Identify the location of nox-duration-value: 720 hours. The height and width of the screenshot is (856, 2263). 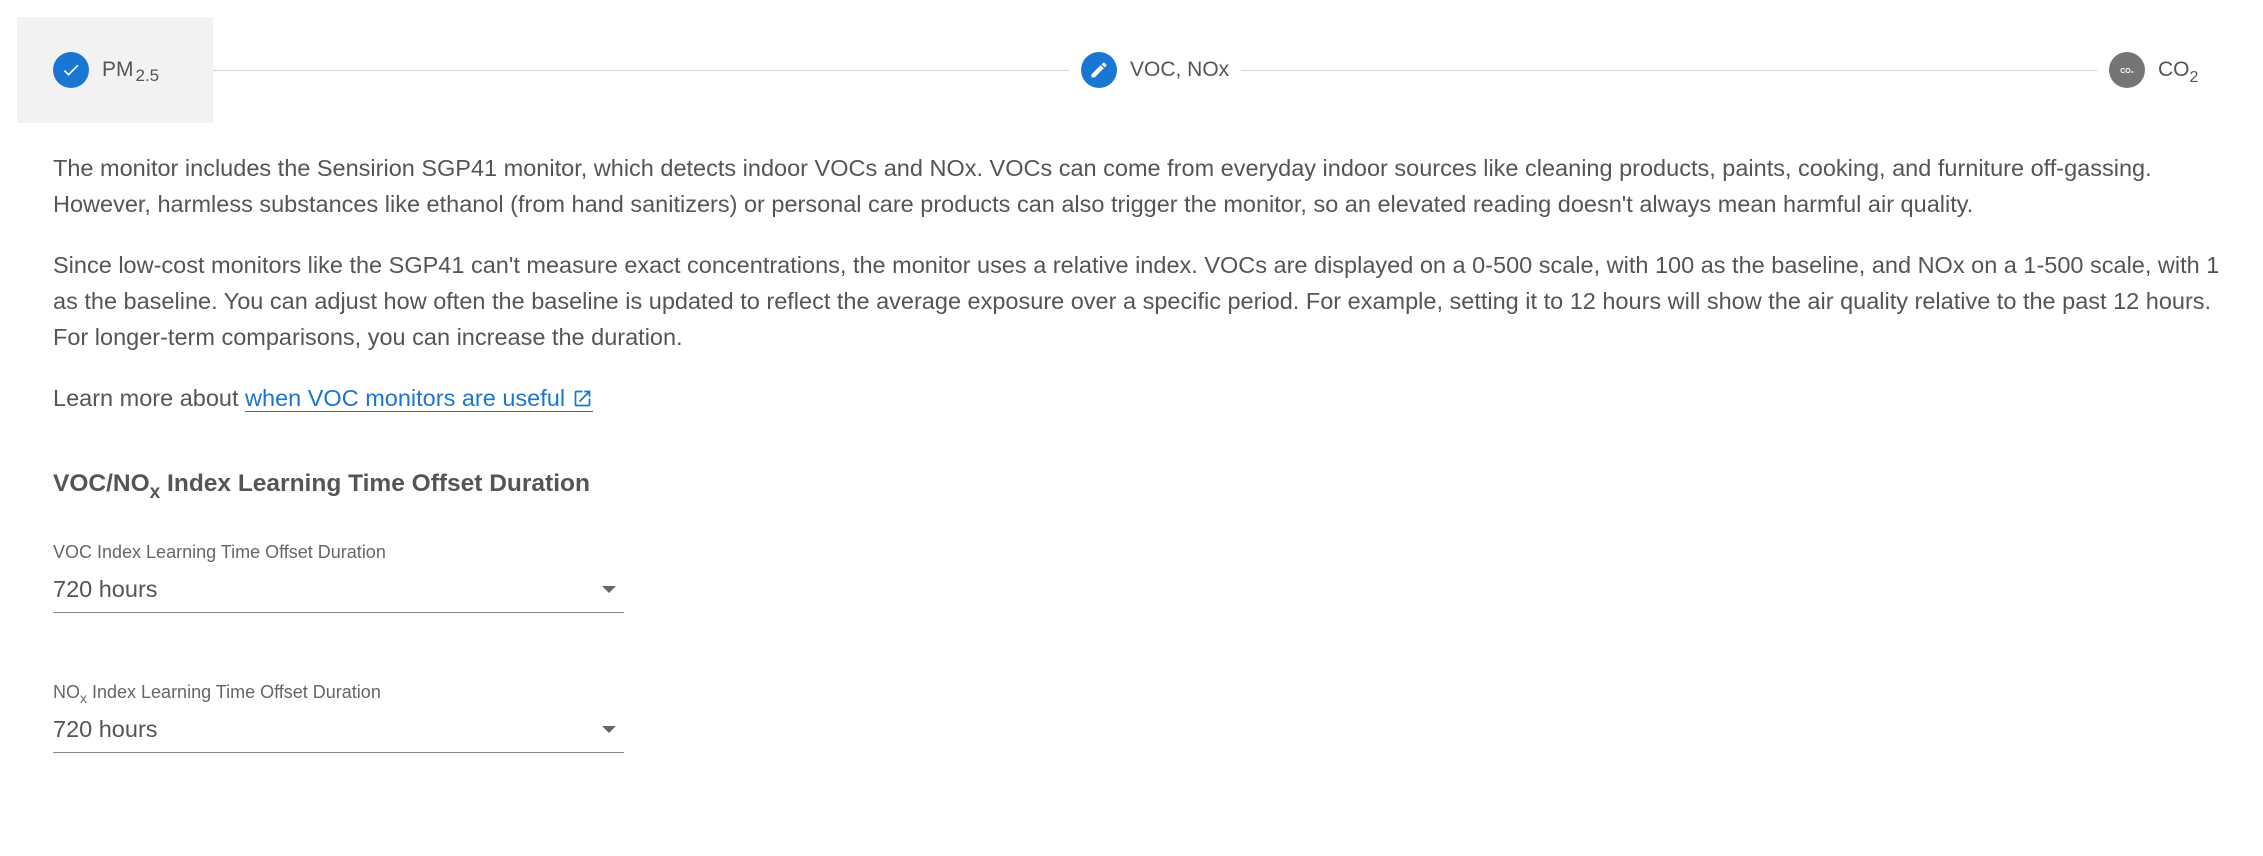
(105, 729).